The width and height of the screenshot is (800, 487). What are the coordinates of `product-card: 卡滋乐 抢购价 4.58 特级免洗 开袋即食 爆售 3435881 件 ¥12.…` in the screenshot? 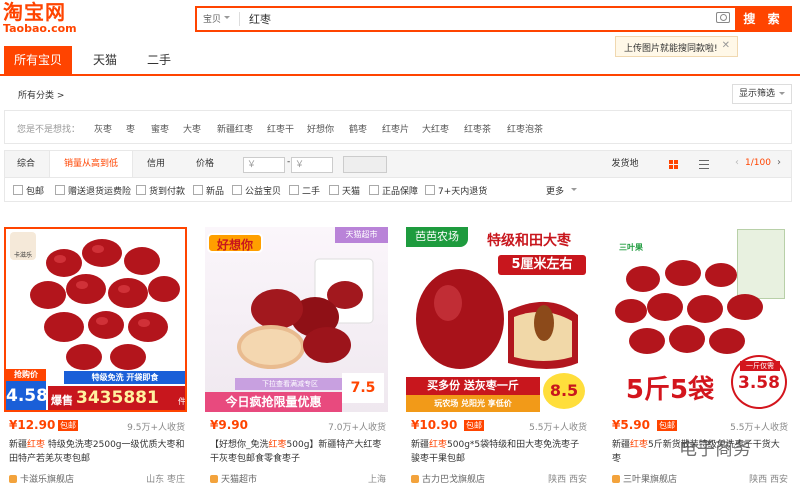 It's located at (95, 357).